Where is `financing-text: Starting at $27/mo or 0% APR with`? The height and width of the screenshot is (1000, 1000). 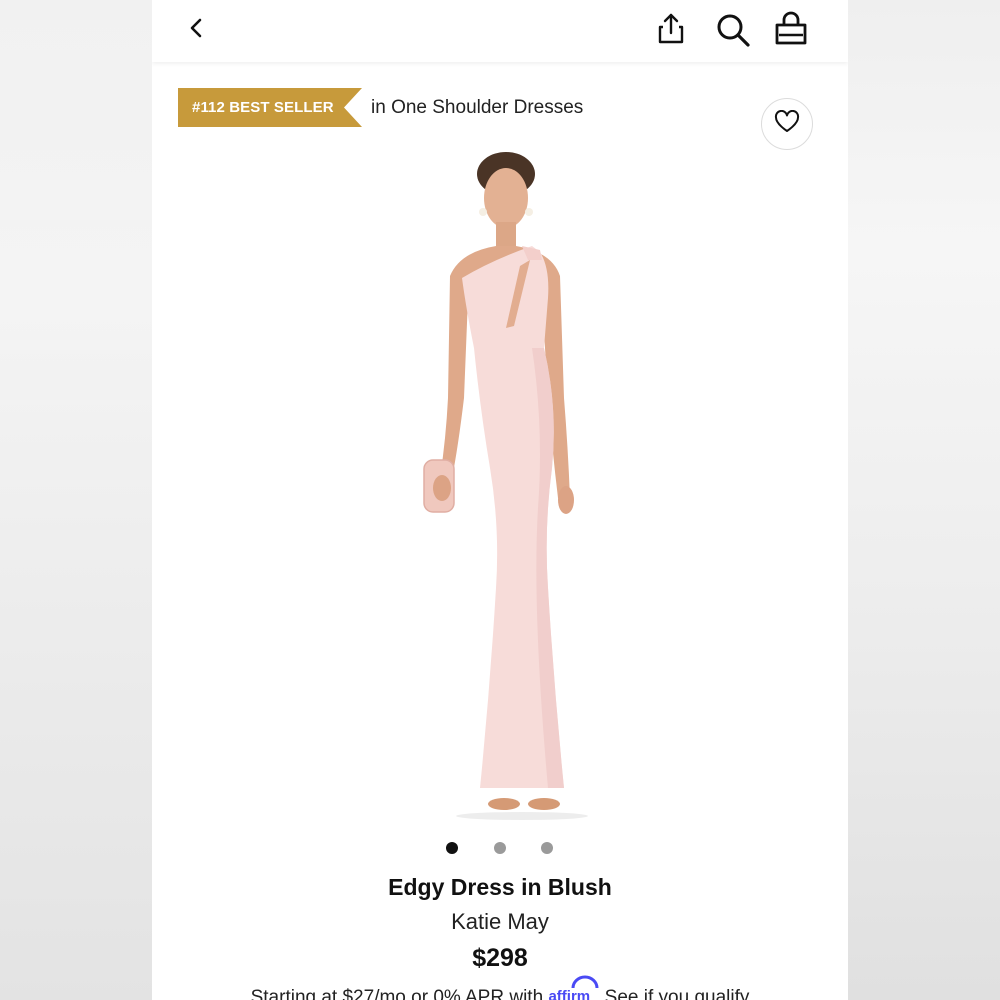
financing-text: Starting at $27/mo or 0% APR with is located at coordinates (397, 993).